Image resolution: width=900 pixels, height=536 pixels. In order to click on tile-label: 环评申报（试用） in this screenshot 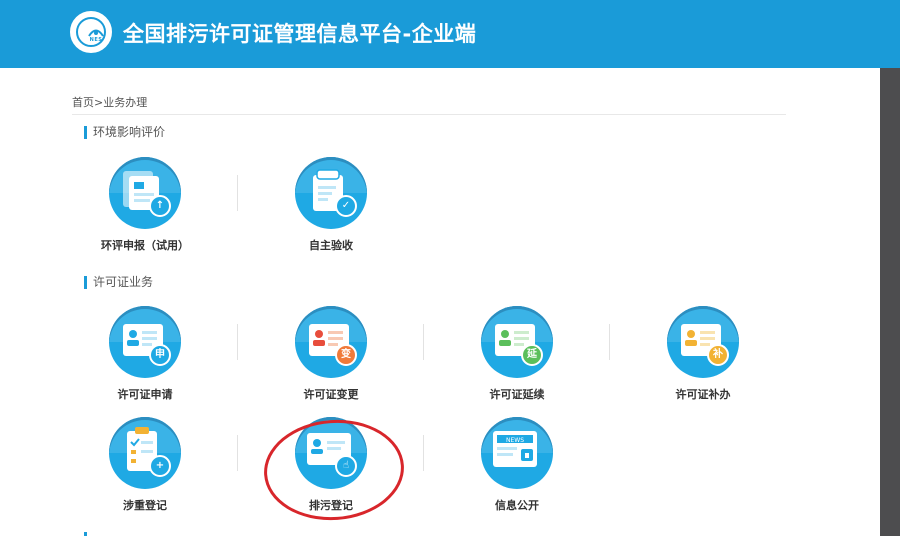, I will do `click(145, 245)`.